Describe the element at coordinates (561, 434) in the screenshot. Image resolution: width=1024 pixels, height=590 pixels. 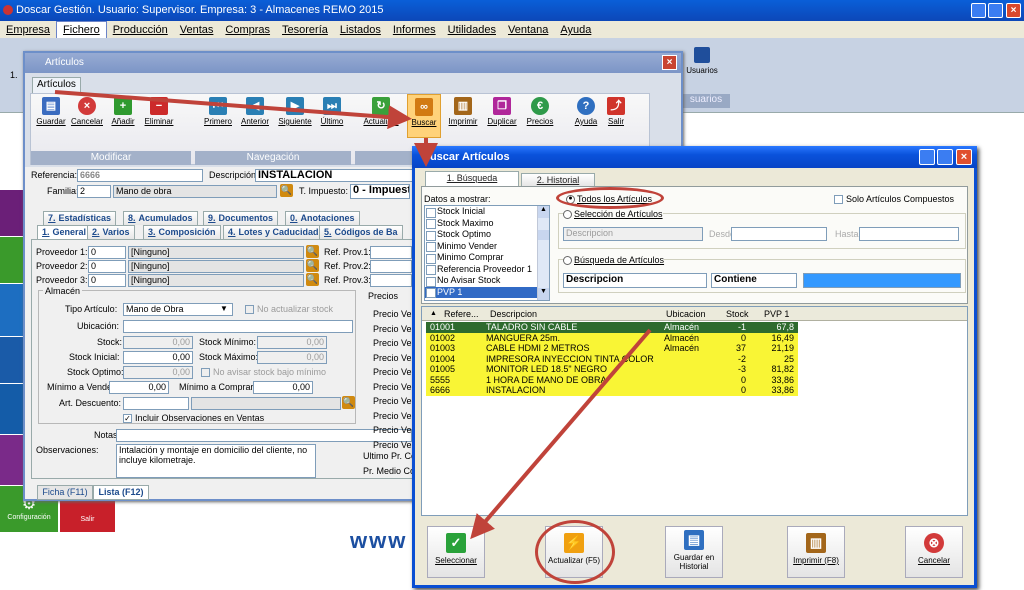
I see `arrow-row-to-seleccionar` at that location.